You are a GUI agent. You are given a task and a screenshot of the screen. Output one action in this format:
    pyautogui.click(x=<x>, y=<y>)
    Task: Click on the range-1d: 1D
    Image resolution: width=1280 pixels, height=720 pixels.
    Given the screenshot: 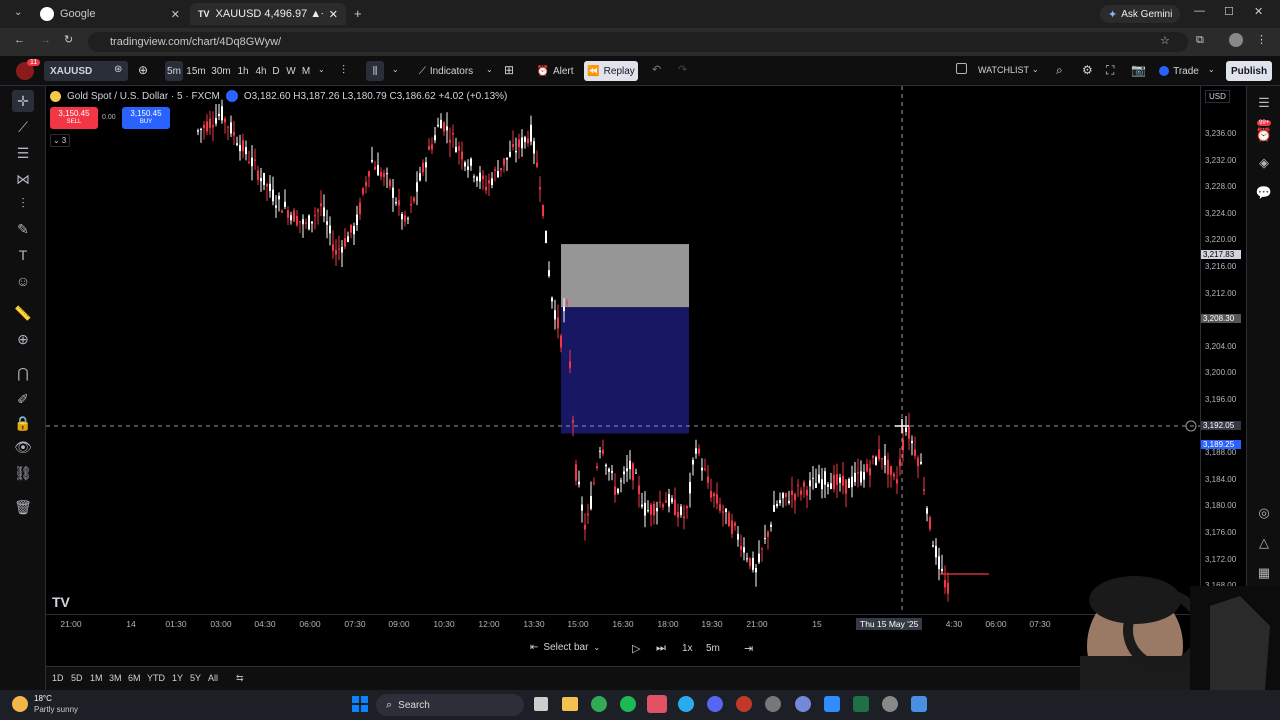 What is the action you would take?
    pyautogui.click(x=58, y=678)
    